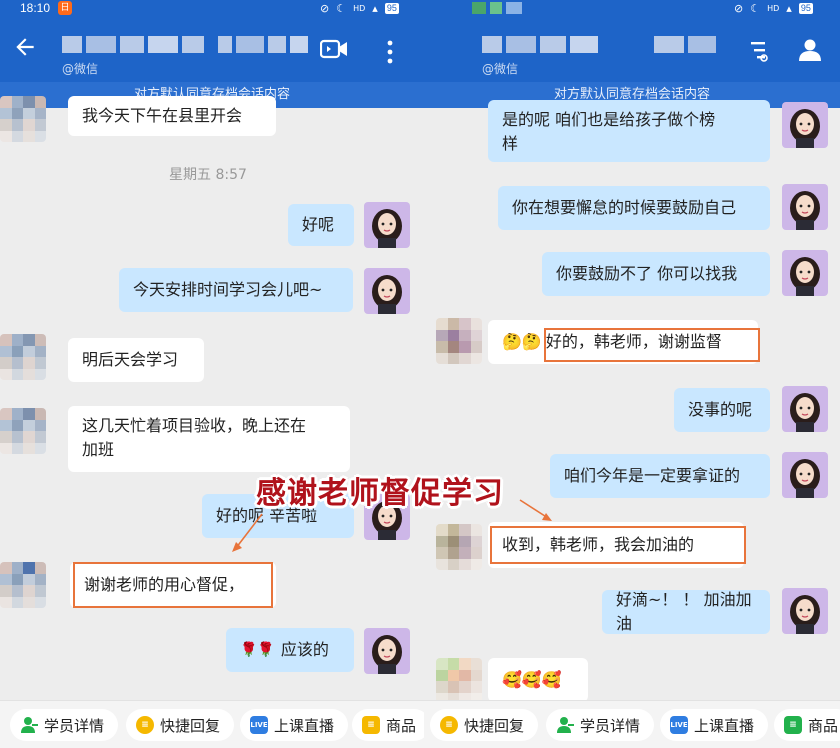  What do you see at coordinates (380, 493) in the screenshot?
I see `overlay-caption: 感谢老师督促学习` at bounding box center [380, 493].